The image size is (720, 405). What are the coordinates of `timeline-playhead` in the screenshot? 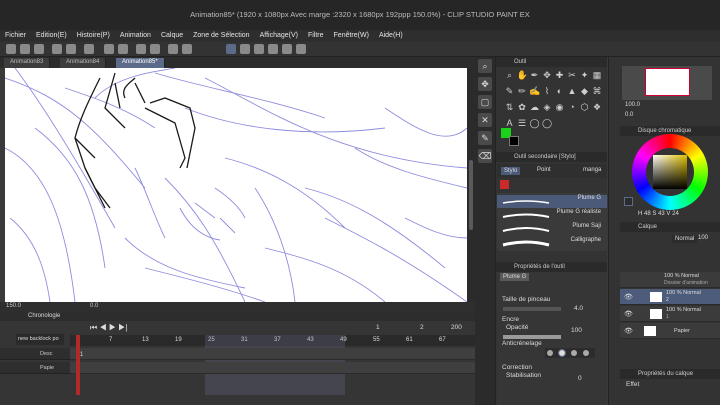 It's located at (78, 365).